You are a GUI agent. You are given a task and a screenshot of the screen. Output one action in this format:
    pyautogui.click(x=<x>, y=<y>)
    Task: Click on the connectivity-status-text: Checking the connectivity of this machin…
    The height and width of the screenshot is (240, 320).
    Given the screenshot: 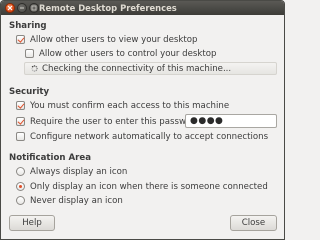 What is the action you would take?
    pyautogui.click(x=137, y=68)
    